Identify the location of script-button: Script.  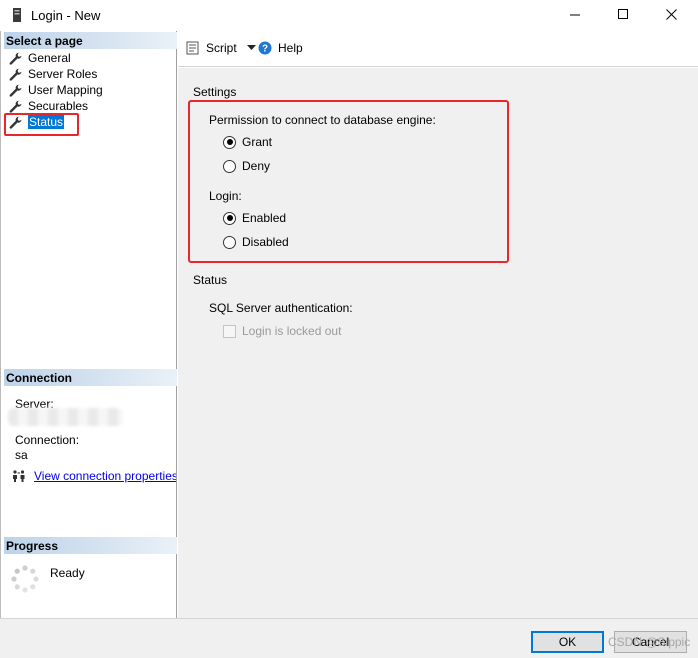
(221, 48).